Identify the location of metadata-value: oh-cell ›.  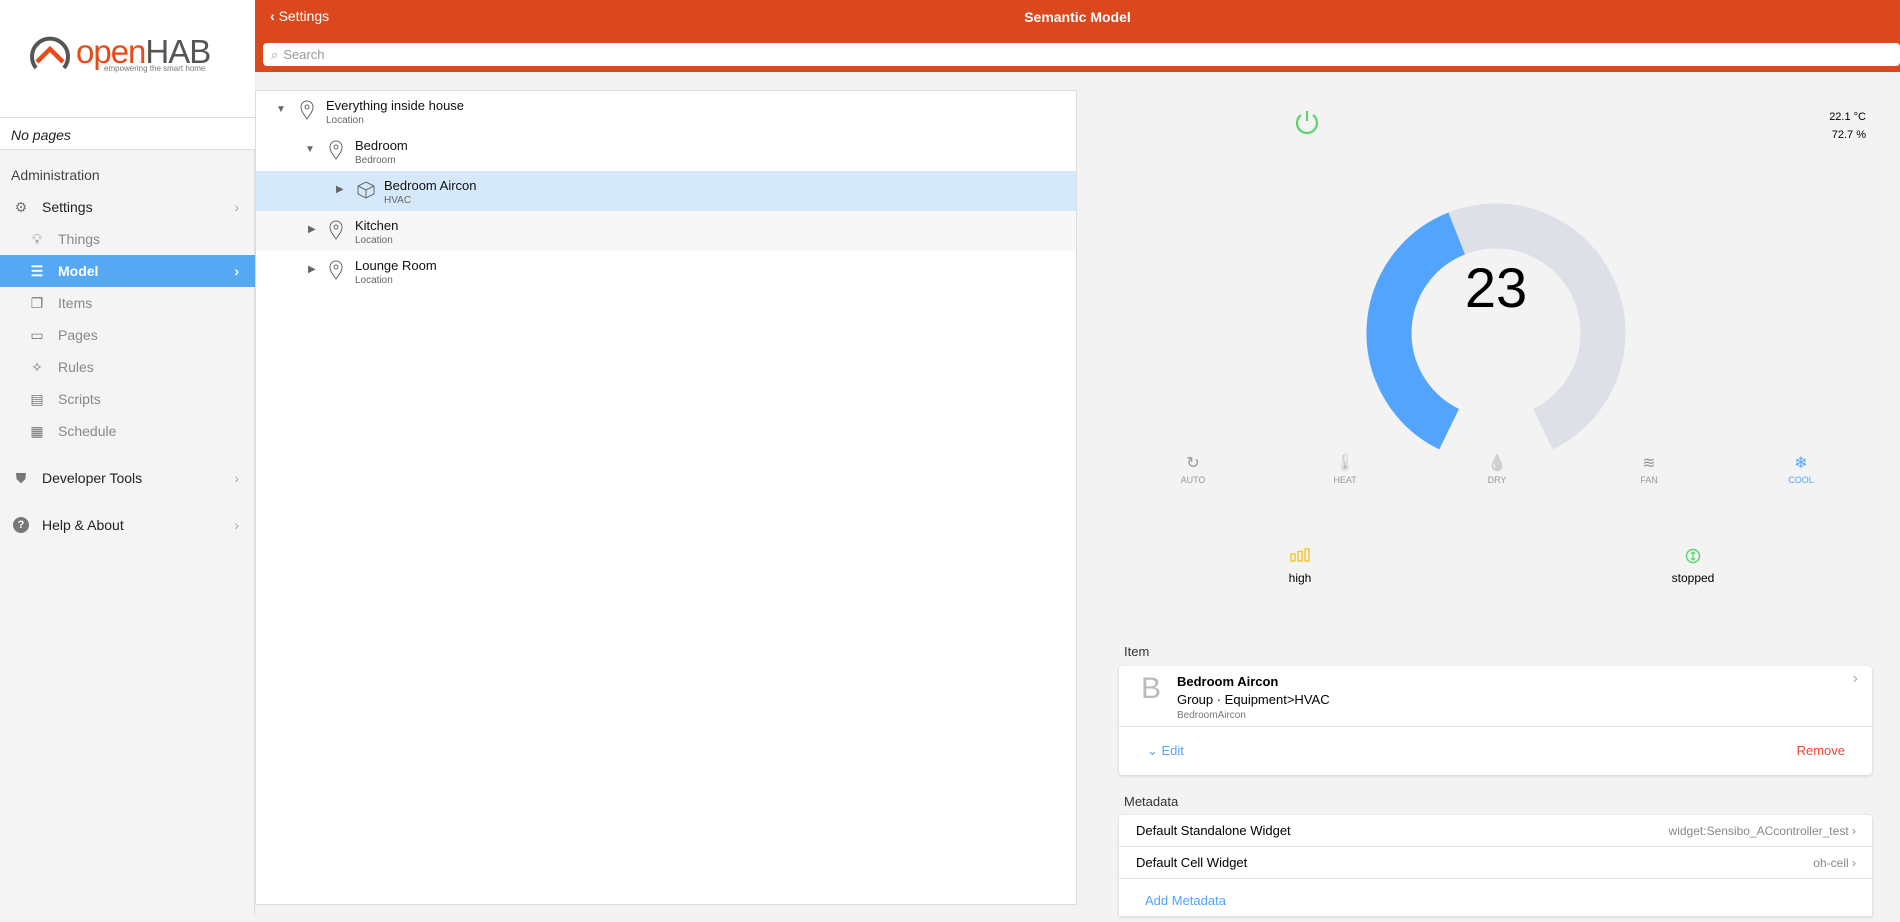
(1834, 862).